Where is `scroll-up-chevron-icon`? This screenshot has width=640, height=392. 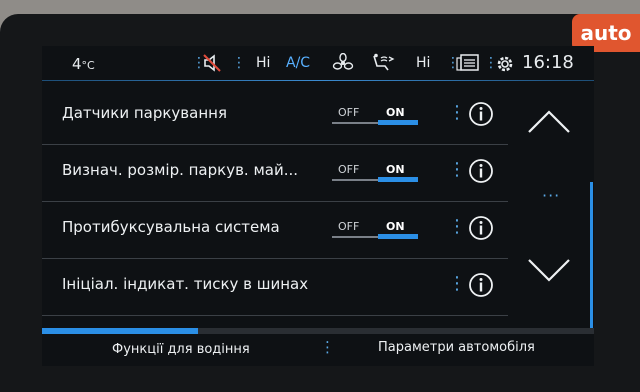 scroll-up-chevron-icon is located at coordinates (549, 123).